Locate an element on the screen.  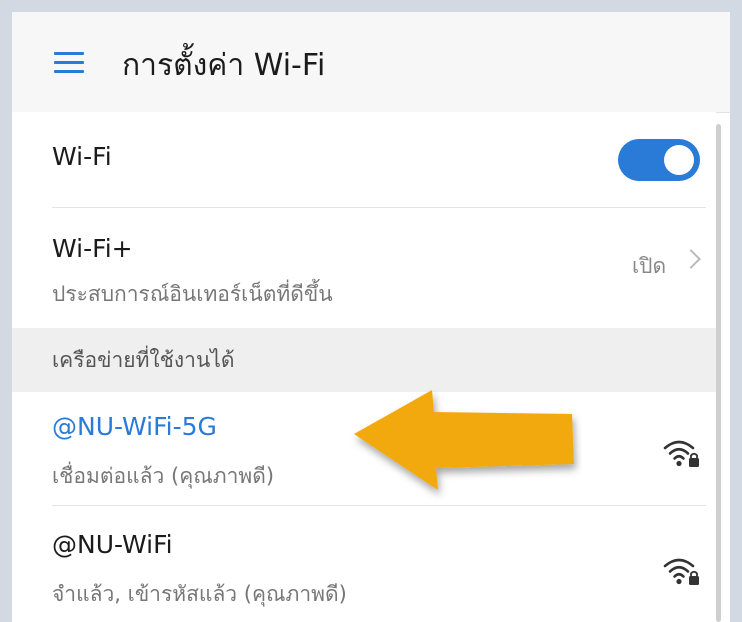
wifi-plus-value: เปิด is located at coordinates (649, 266).